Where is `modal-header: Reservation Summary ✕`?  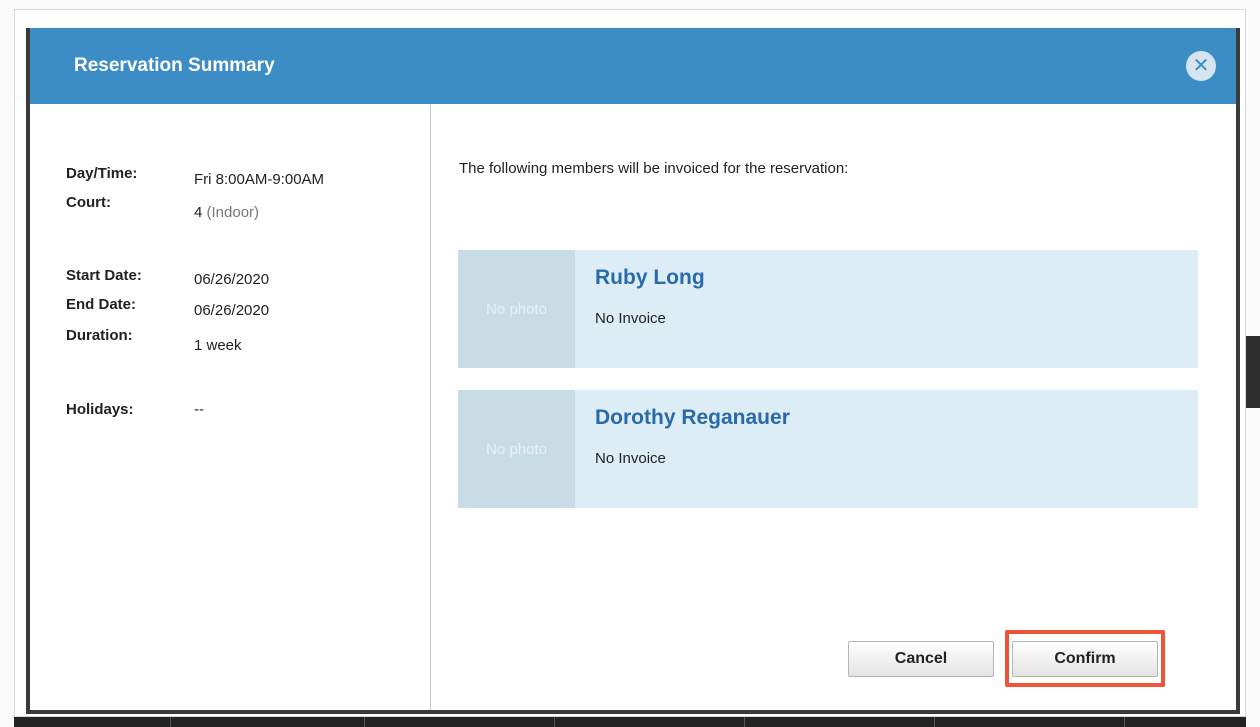 modal-header: Reservation Summary ✕ is located at coordinates (633, 66).